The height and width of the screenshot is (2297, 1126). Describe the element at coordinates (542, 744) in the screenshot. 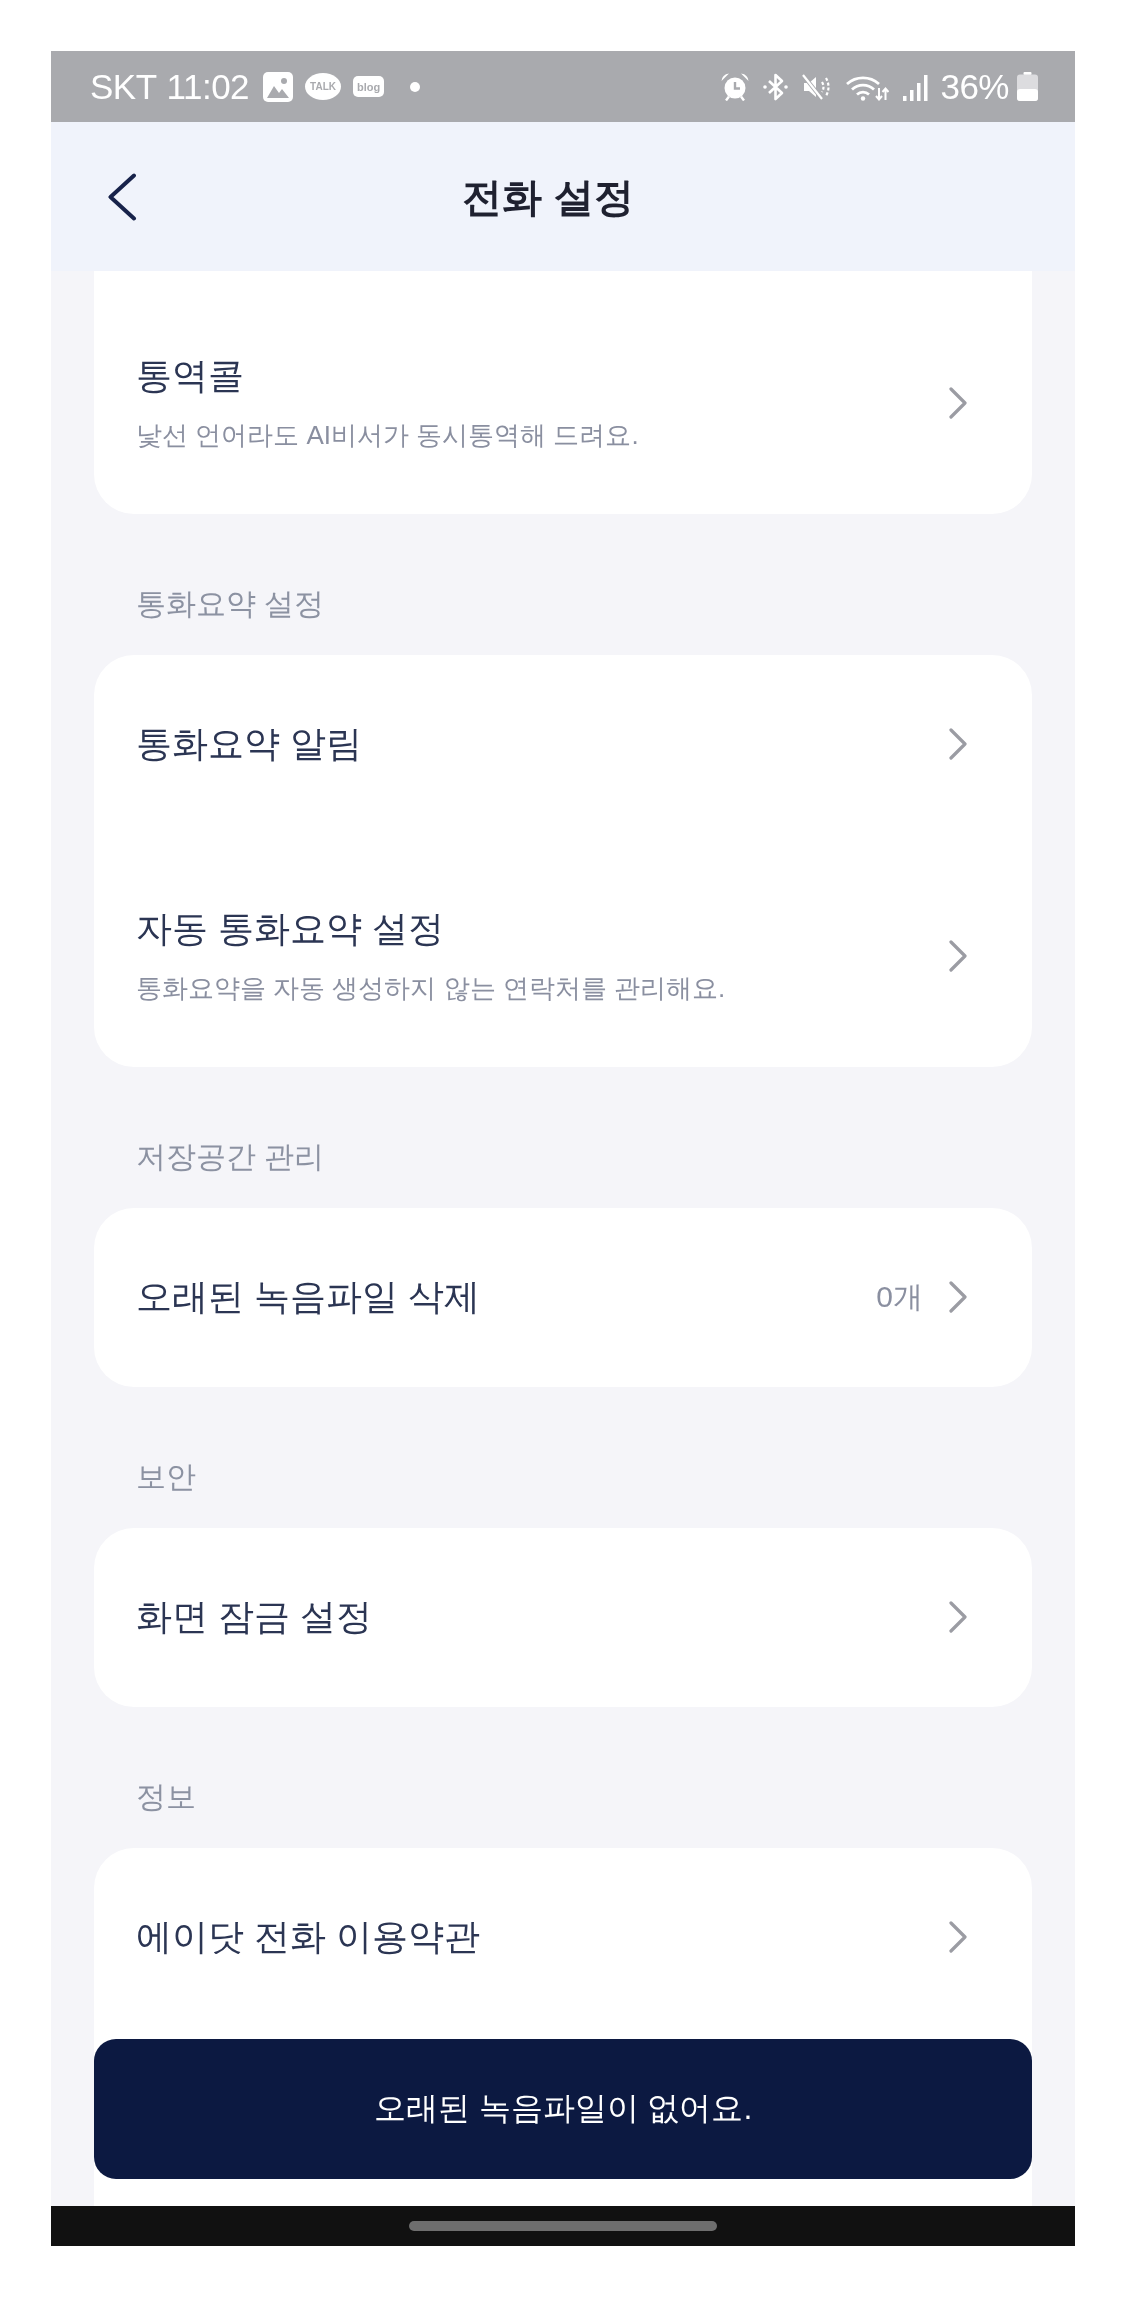

I see `setting-title: 통화요약 알림` at that location.